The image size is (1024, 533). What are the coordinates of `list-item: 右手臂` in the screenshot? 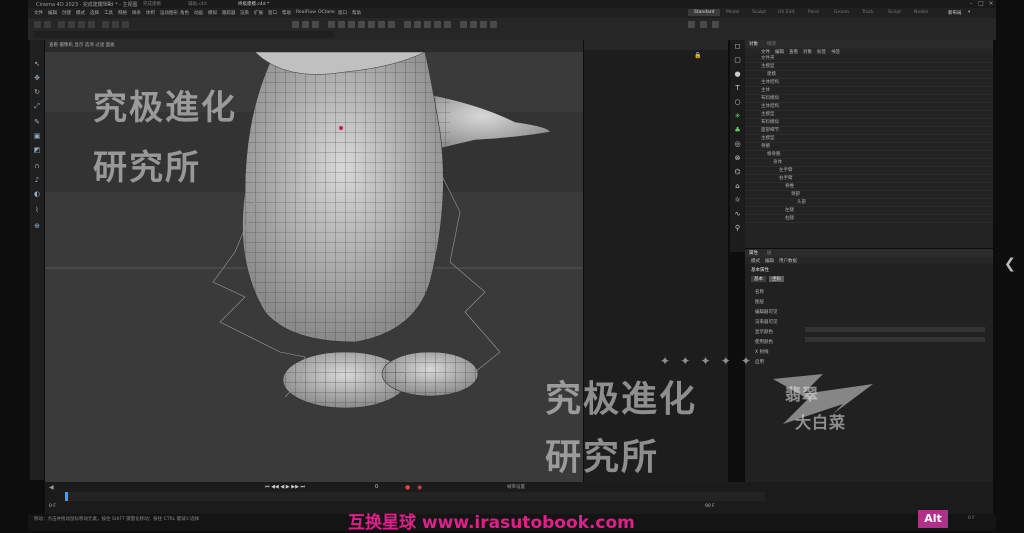 It's located at (786, 178).